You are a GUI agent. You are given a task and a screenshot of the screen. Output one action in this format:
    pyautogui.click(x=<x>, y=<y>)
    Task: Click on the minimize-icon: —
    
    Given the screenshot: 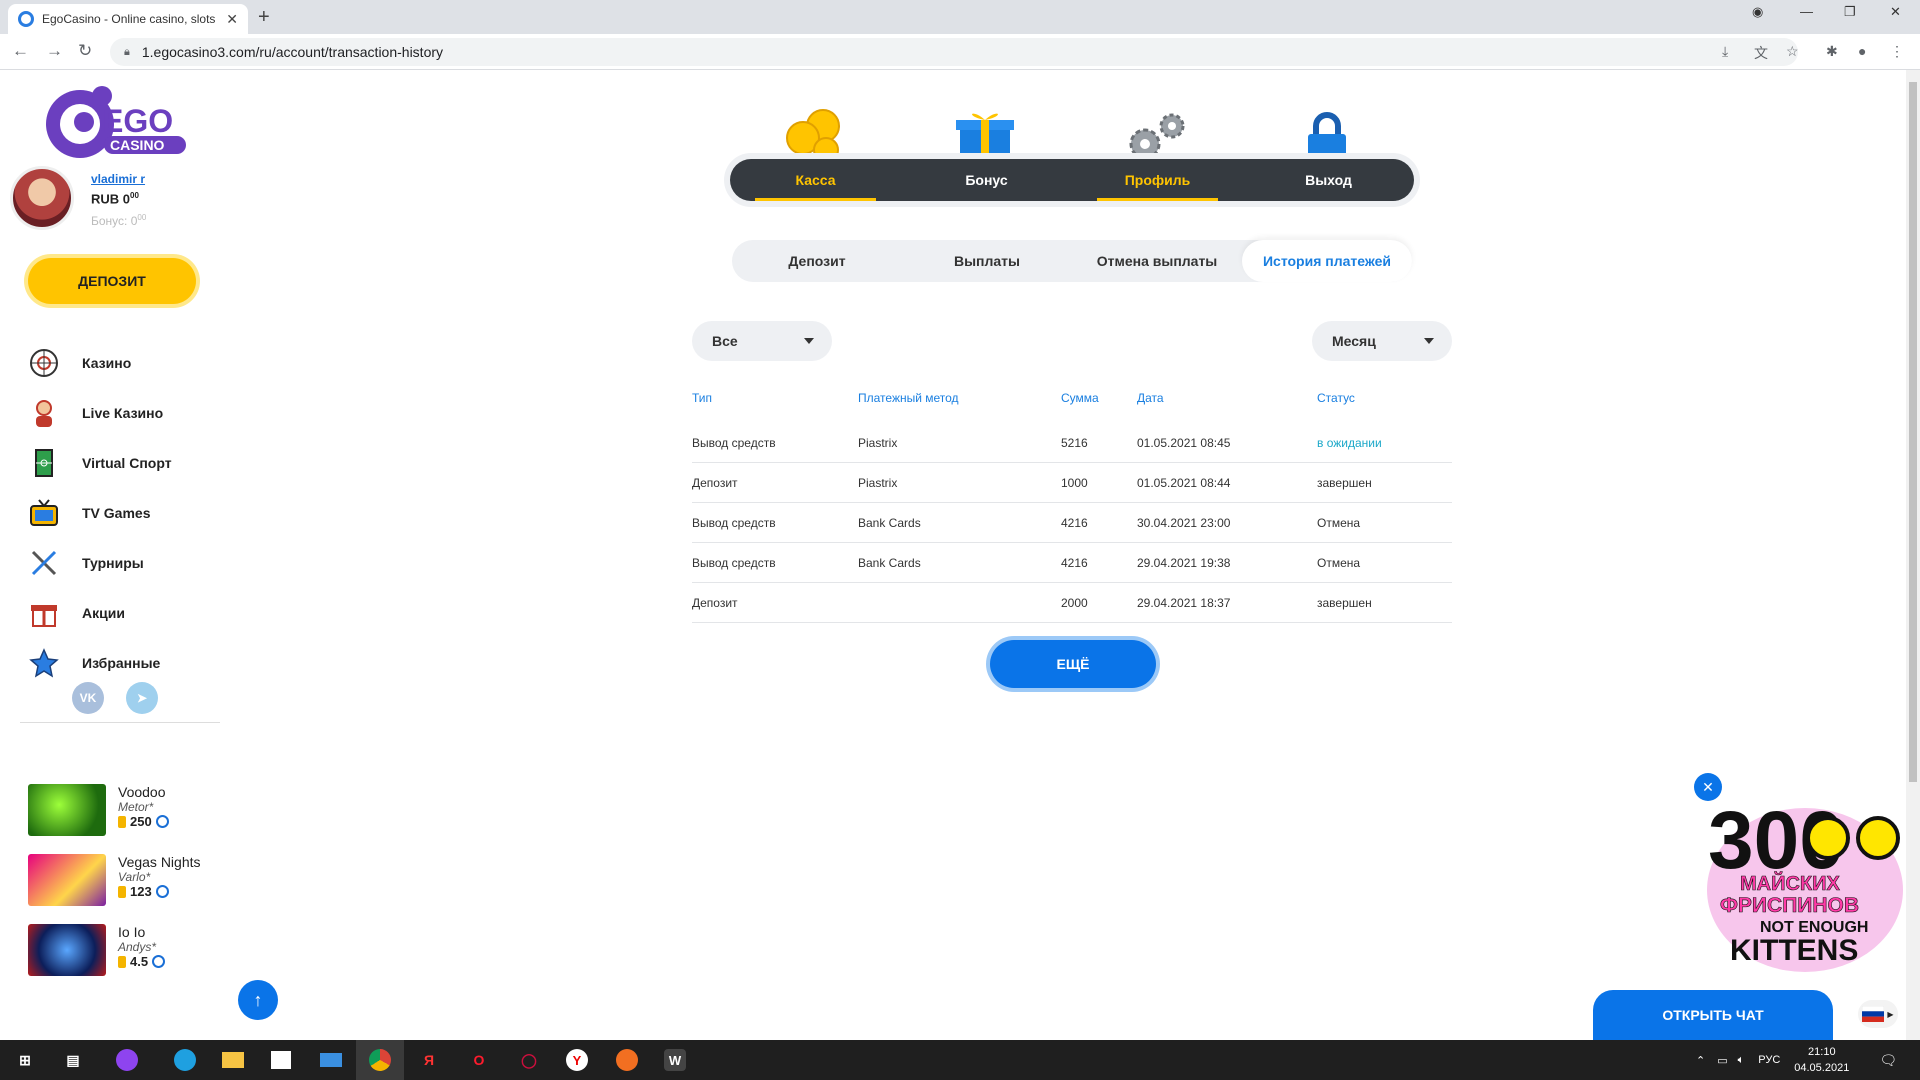 What is the action you would take?
    pyautogui.click(x=1806, y=11)
    